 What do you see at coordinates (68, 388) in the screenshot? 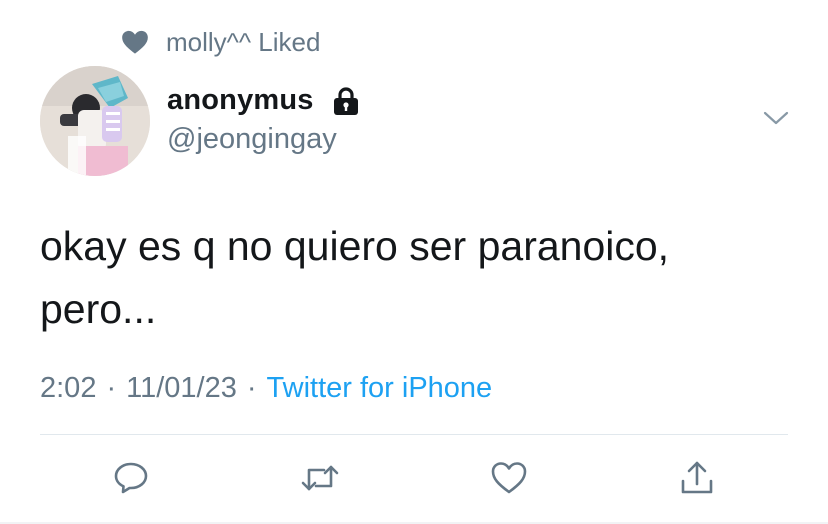
I see `tweet-time: 2:02` at bounding box center [68, 388].